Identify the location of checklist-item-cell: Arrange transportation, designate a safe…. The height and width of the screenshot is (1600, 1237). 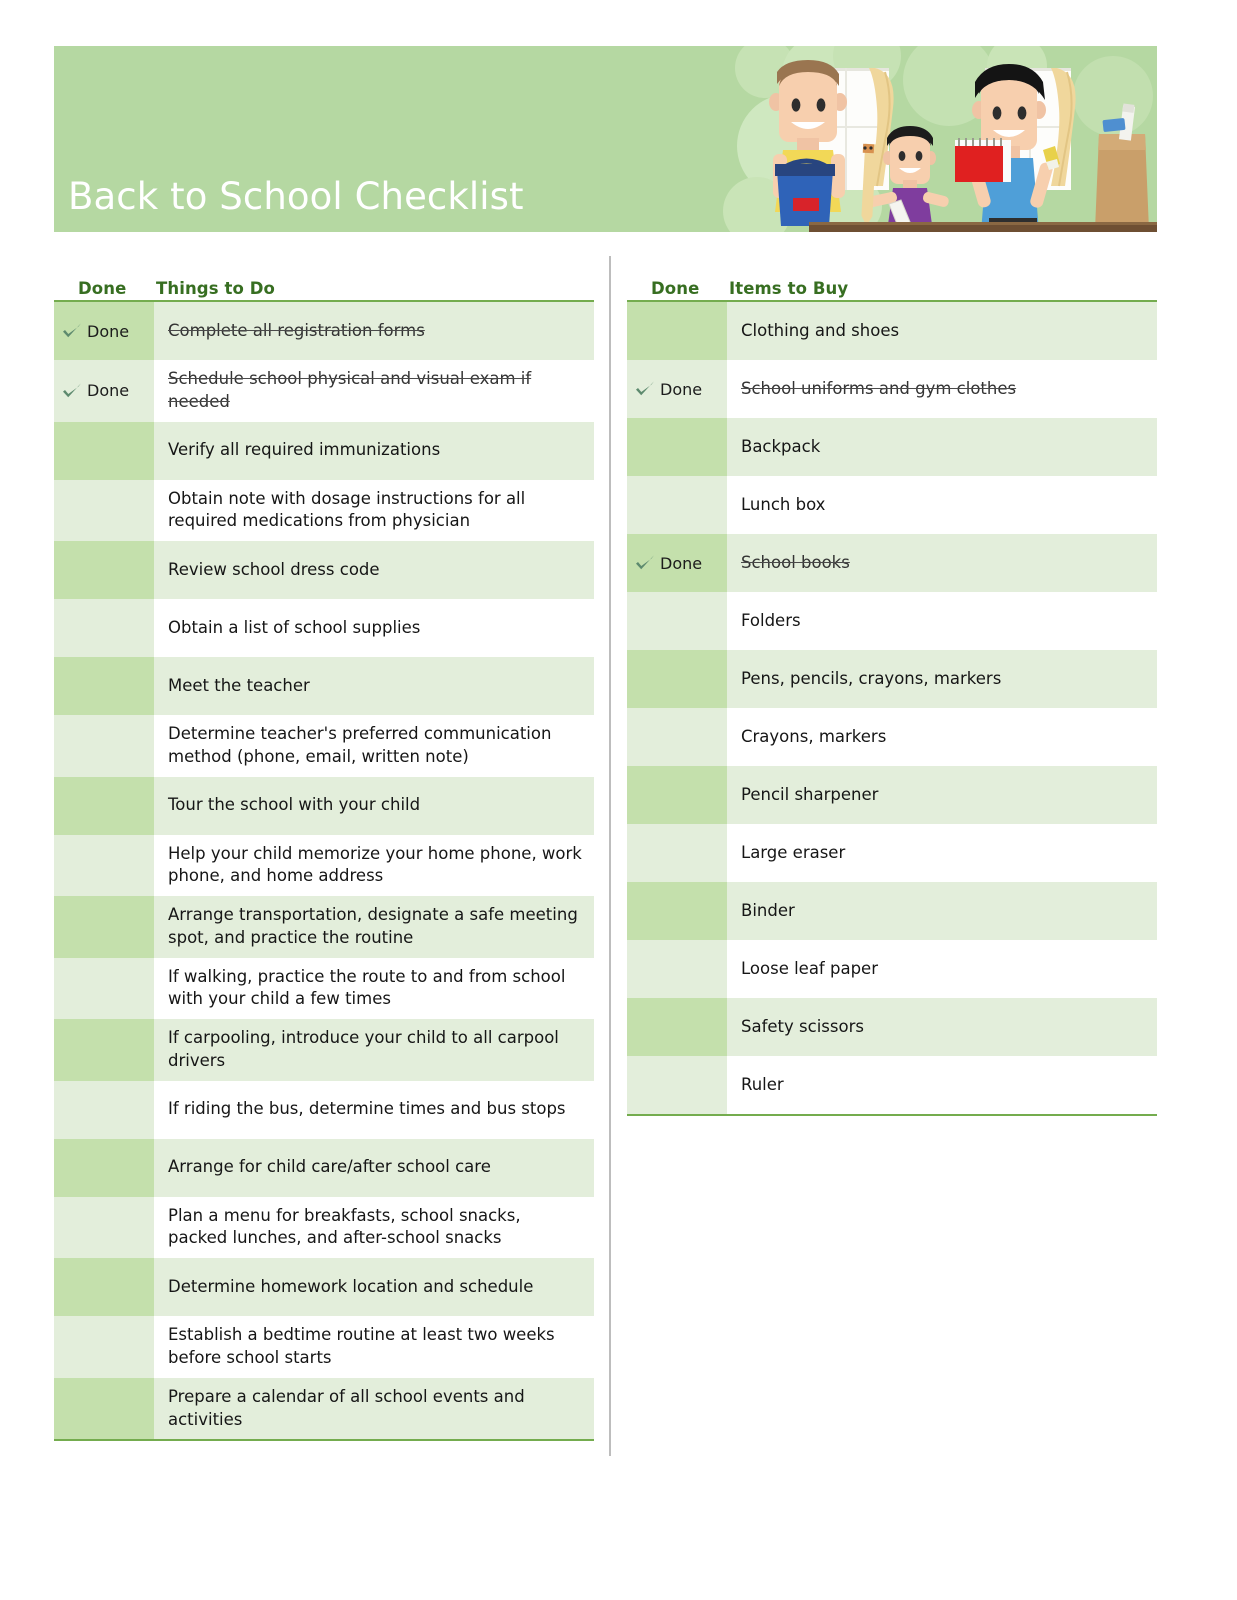
(374, 927).